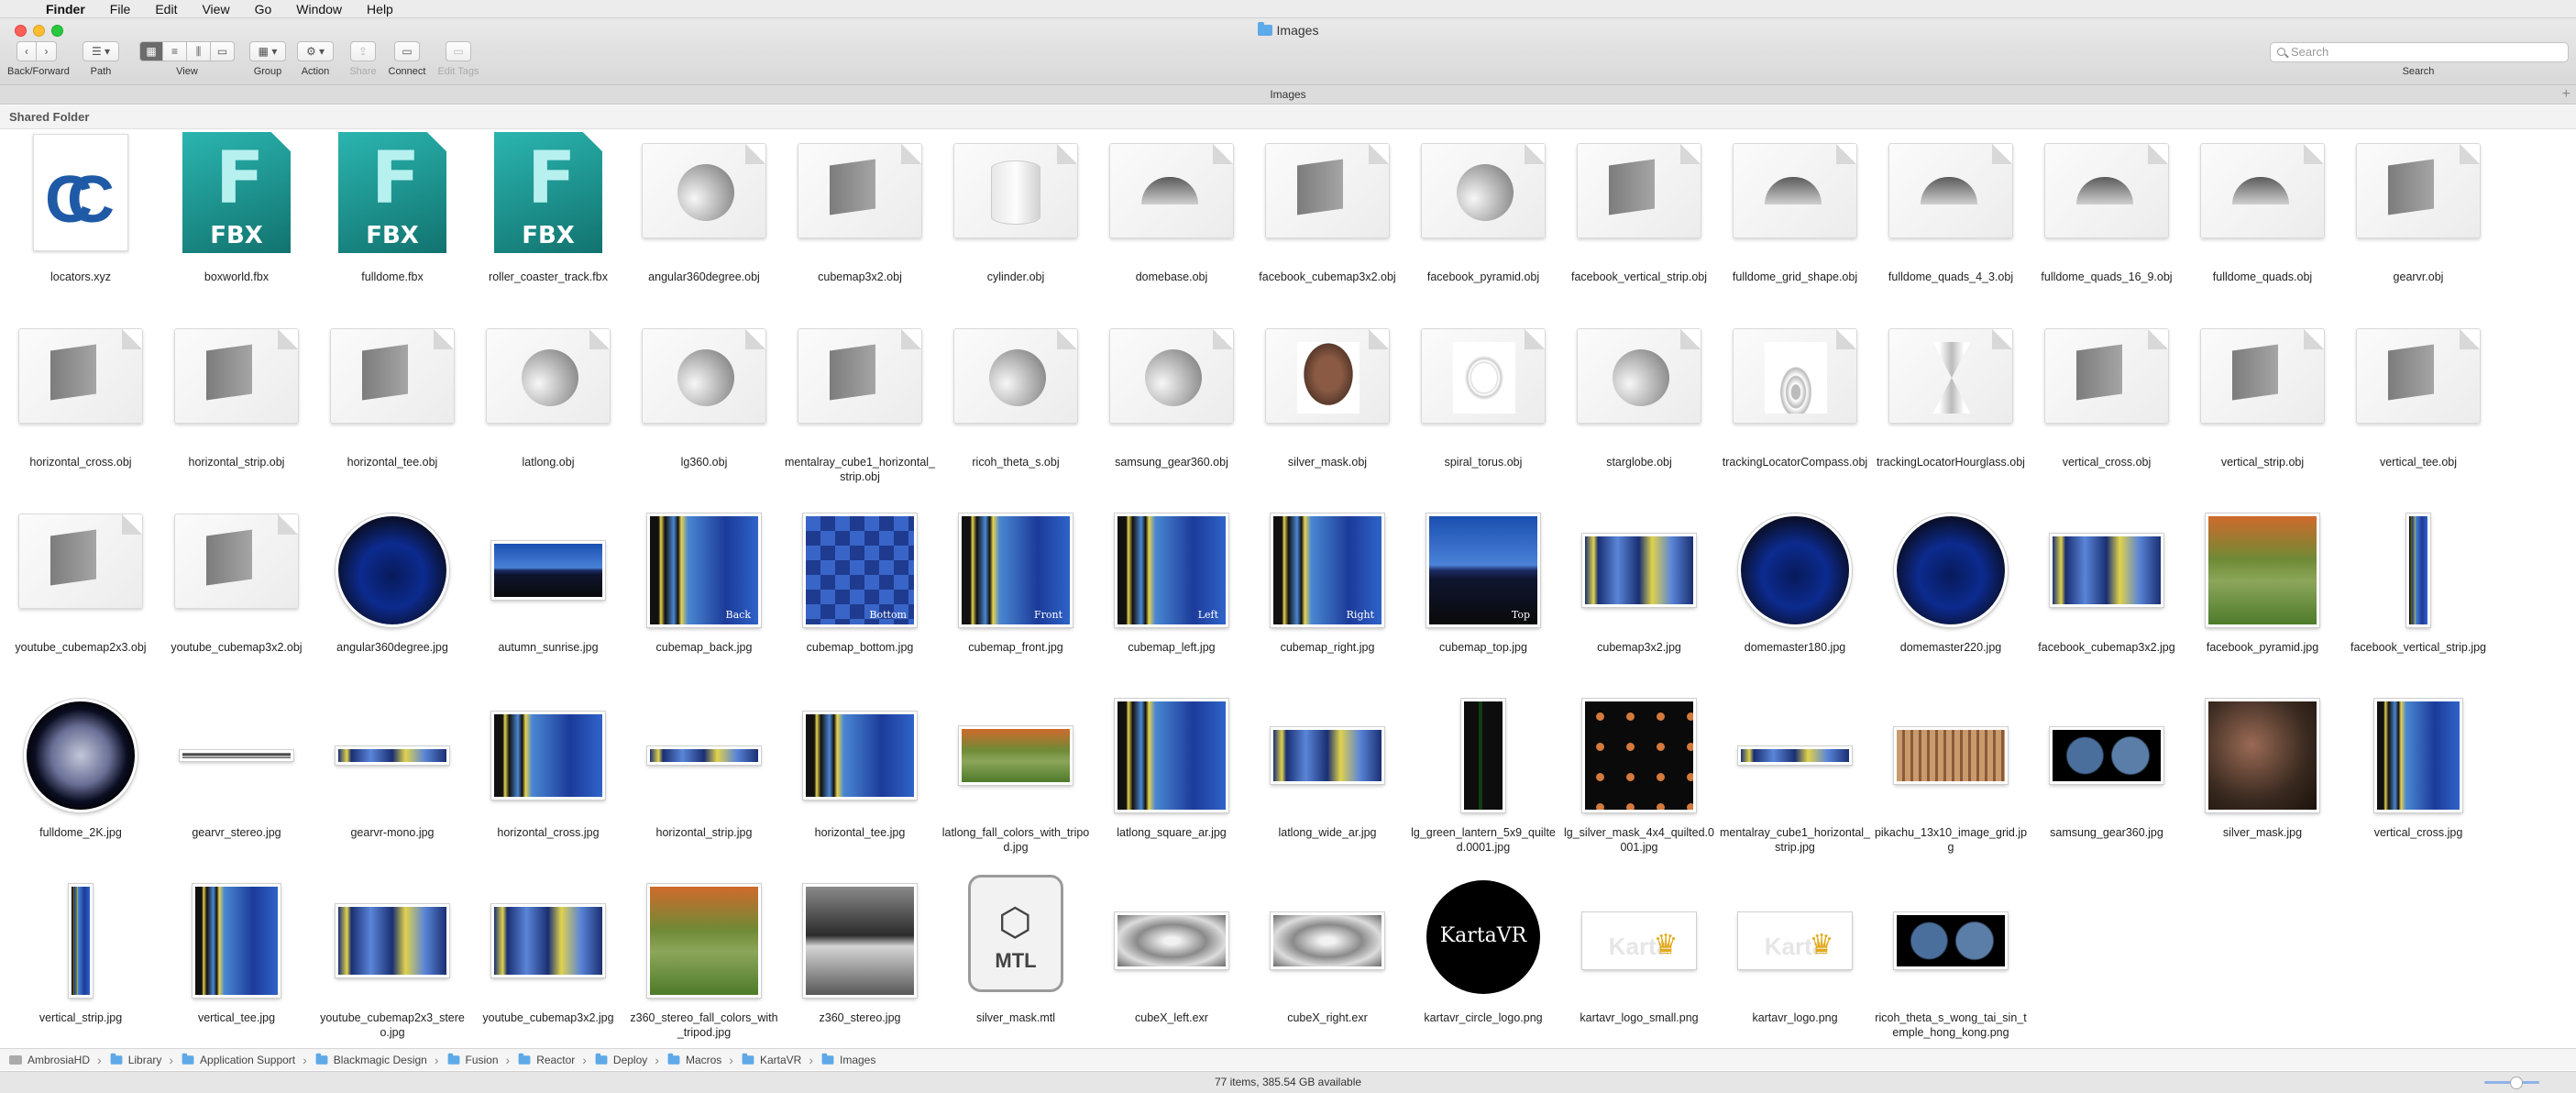 This screenshot has width=2576, height=1093. Describe the element at coordinates (1951, 217) in the screenshot. I see `file-item: fulldome_quads_4_3.obj` at that location.